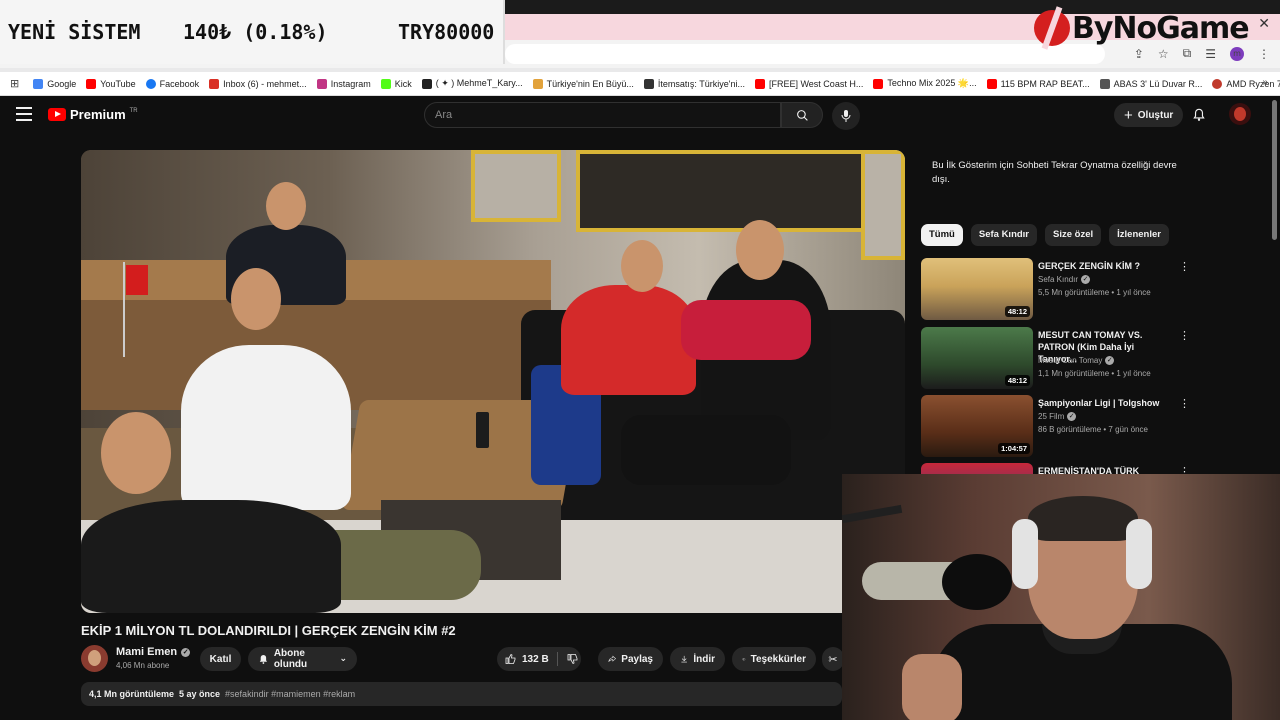 This screenshot has width=1280, height=720. I want to click on video-duration: 1:04:57, so click(1014, 448).